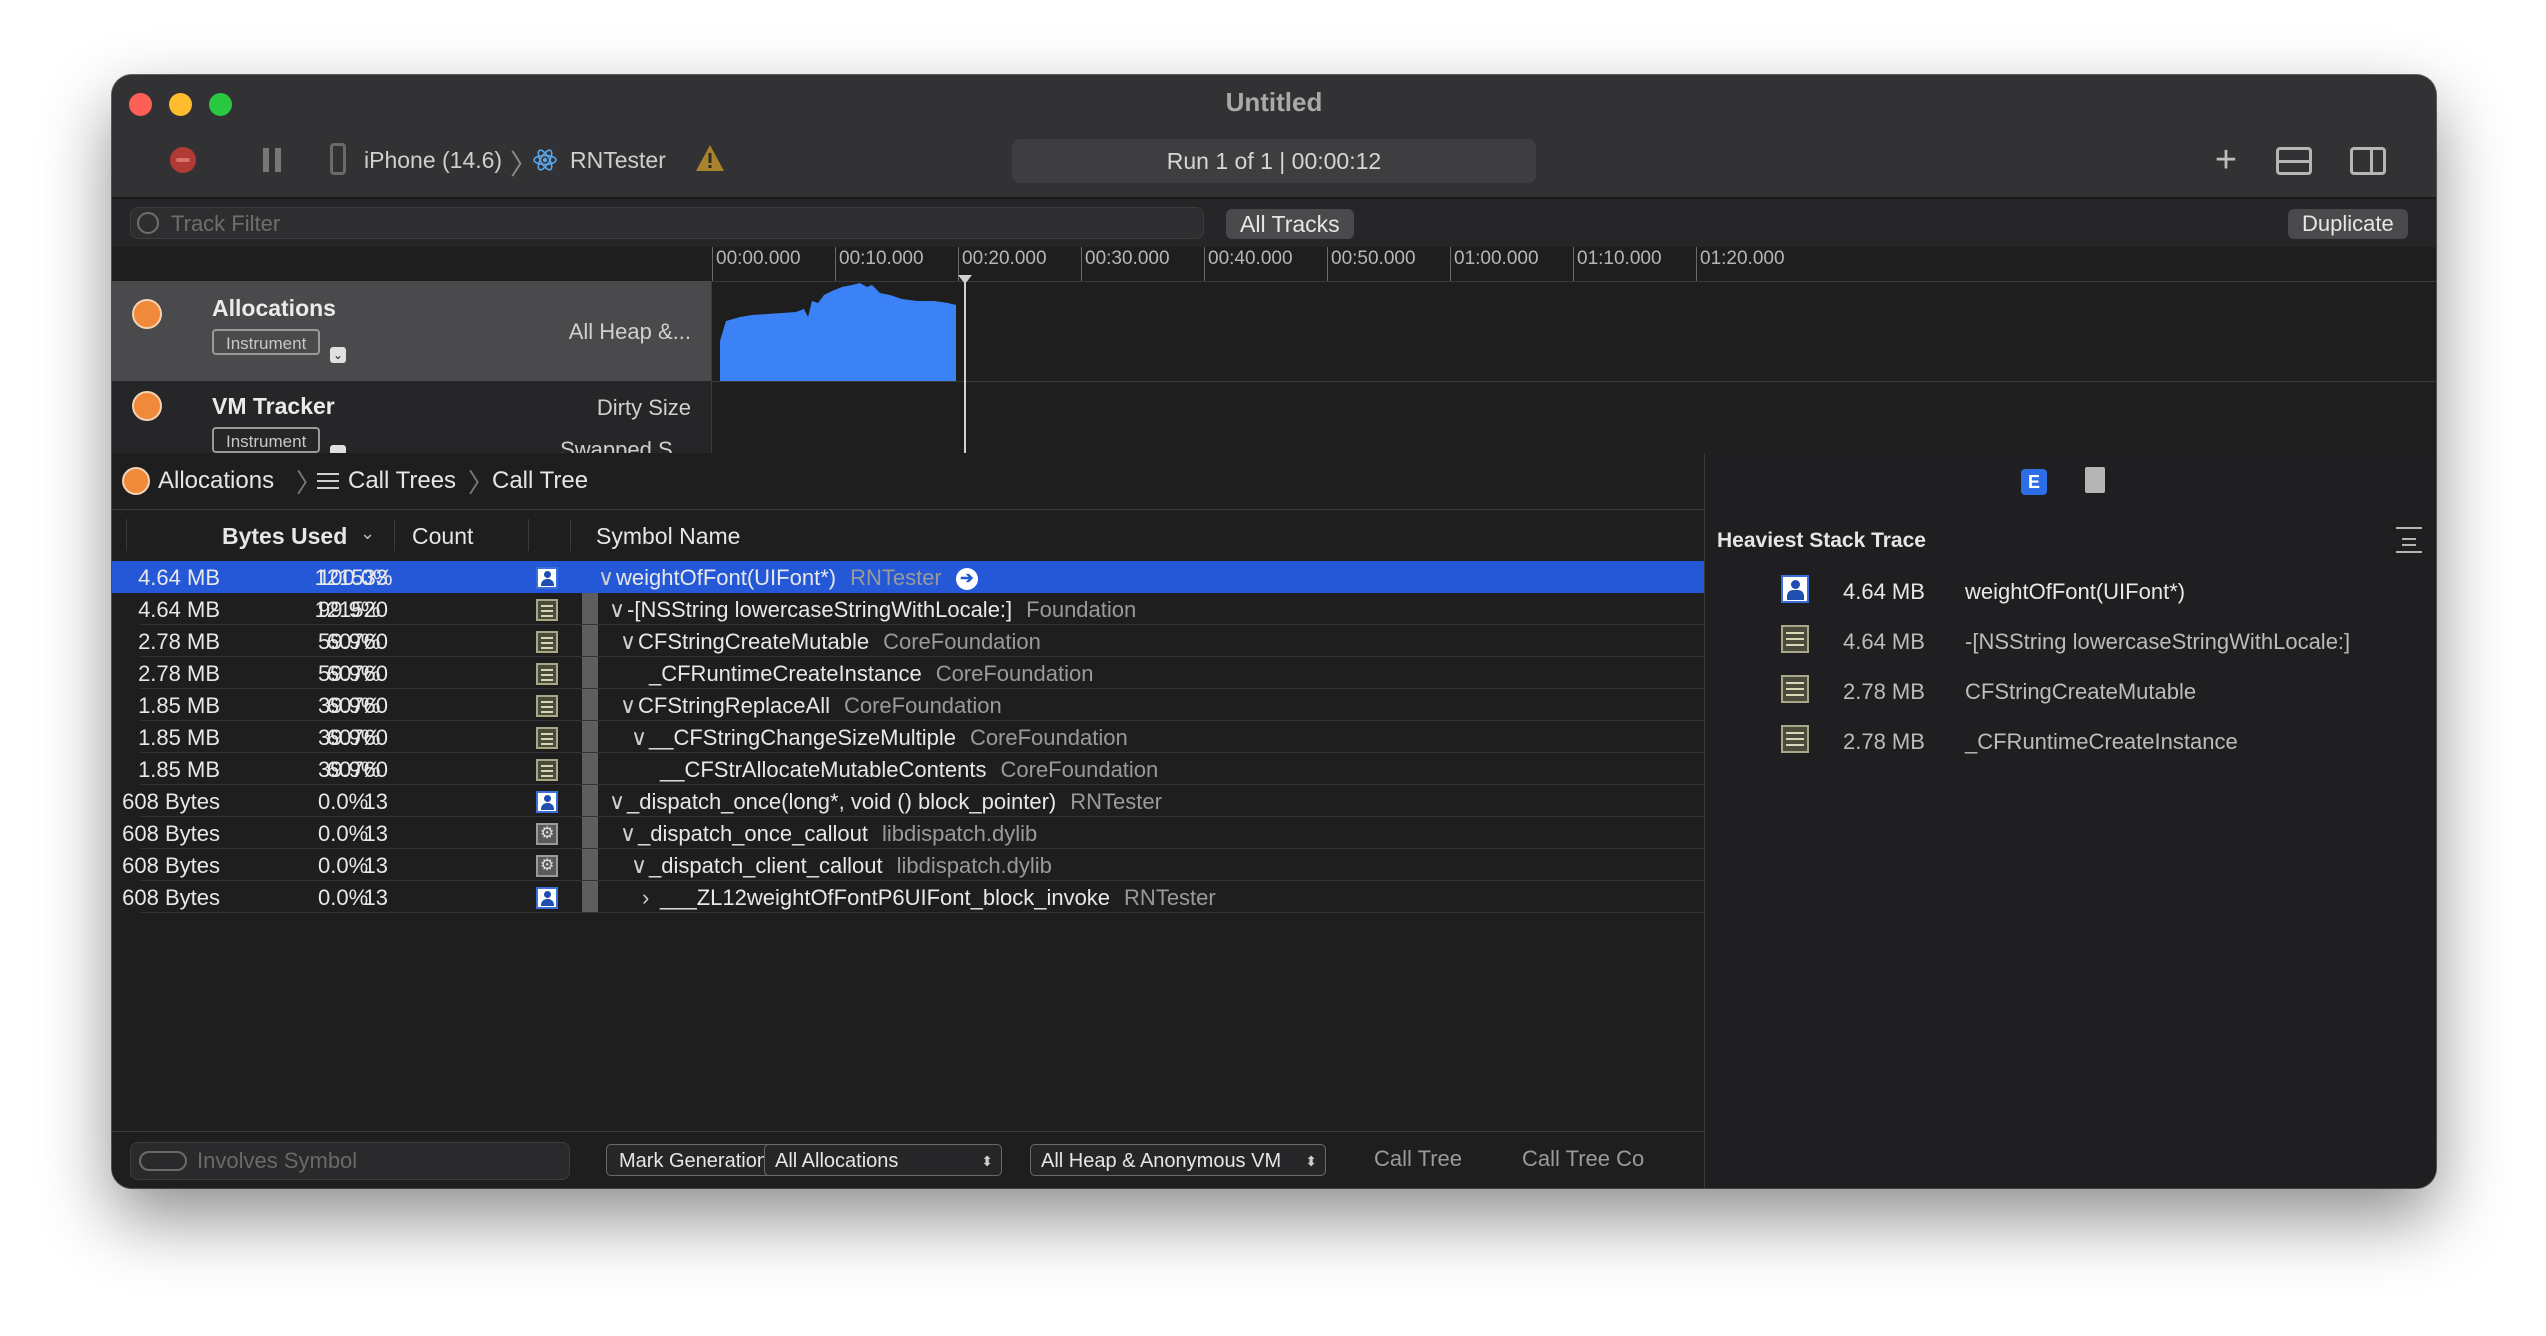  I want to click on inspector-tabs: E, so click(2070, 481).